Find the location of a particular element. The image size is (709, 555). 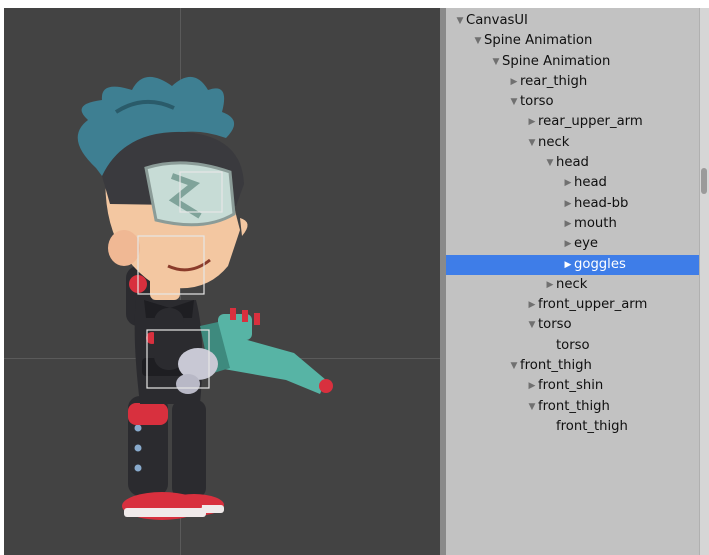

hierarchy-item-label: goggles is located at coordinates (600, 264).